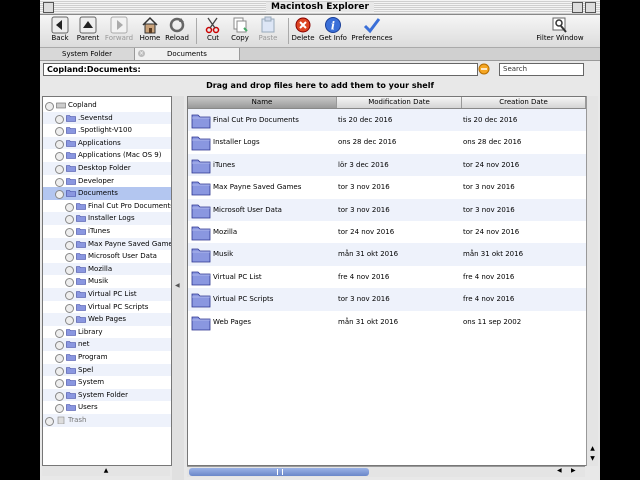  I want to click on scroll-right-arrow-icon: ▶, so click(573, 470).